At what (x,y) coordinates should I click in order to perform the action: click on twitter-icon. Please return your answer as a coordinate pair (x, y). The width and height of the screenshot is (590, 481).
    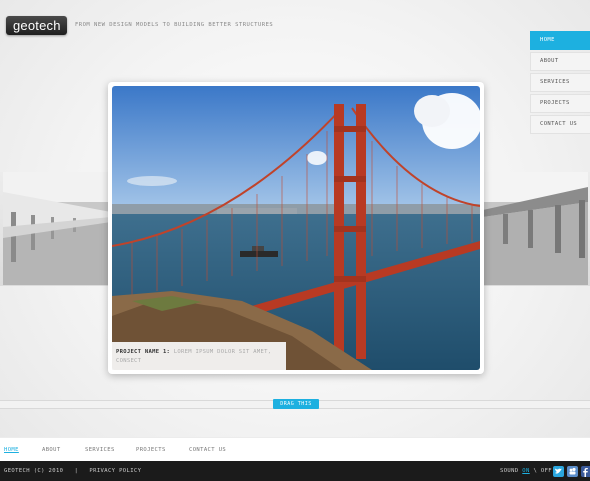
    Looking at the image, I should click on (558, 471).